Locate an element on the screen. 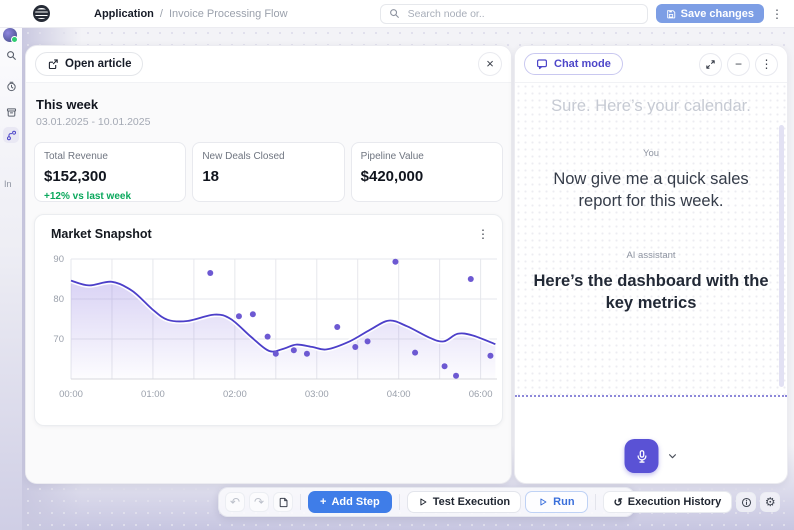 The height and width of the screenshot is (530, 794). breadcrumb: Application / Invoice Processing Flow is located at coordinates (191, 14).